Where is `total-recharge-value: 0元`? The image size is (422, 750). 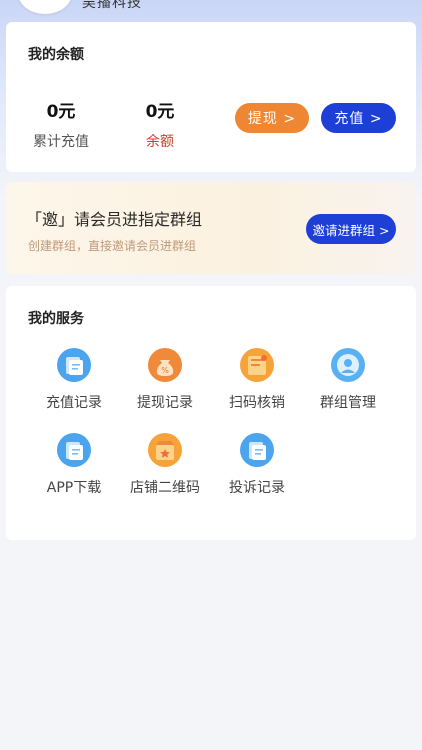
total-recharge-value: 0元 is located at coordinates (61, 112).